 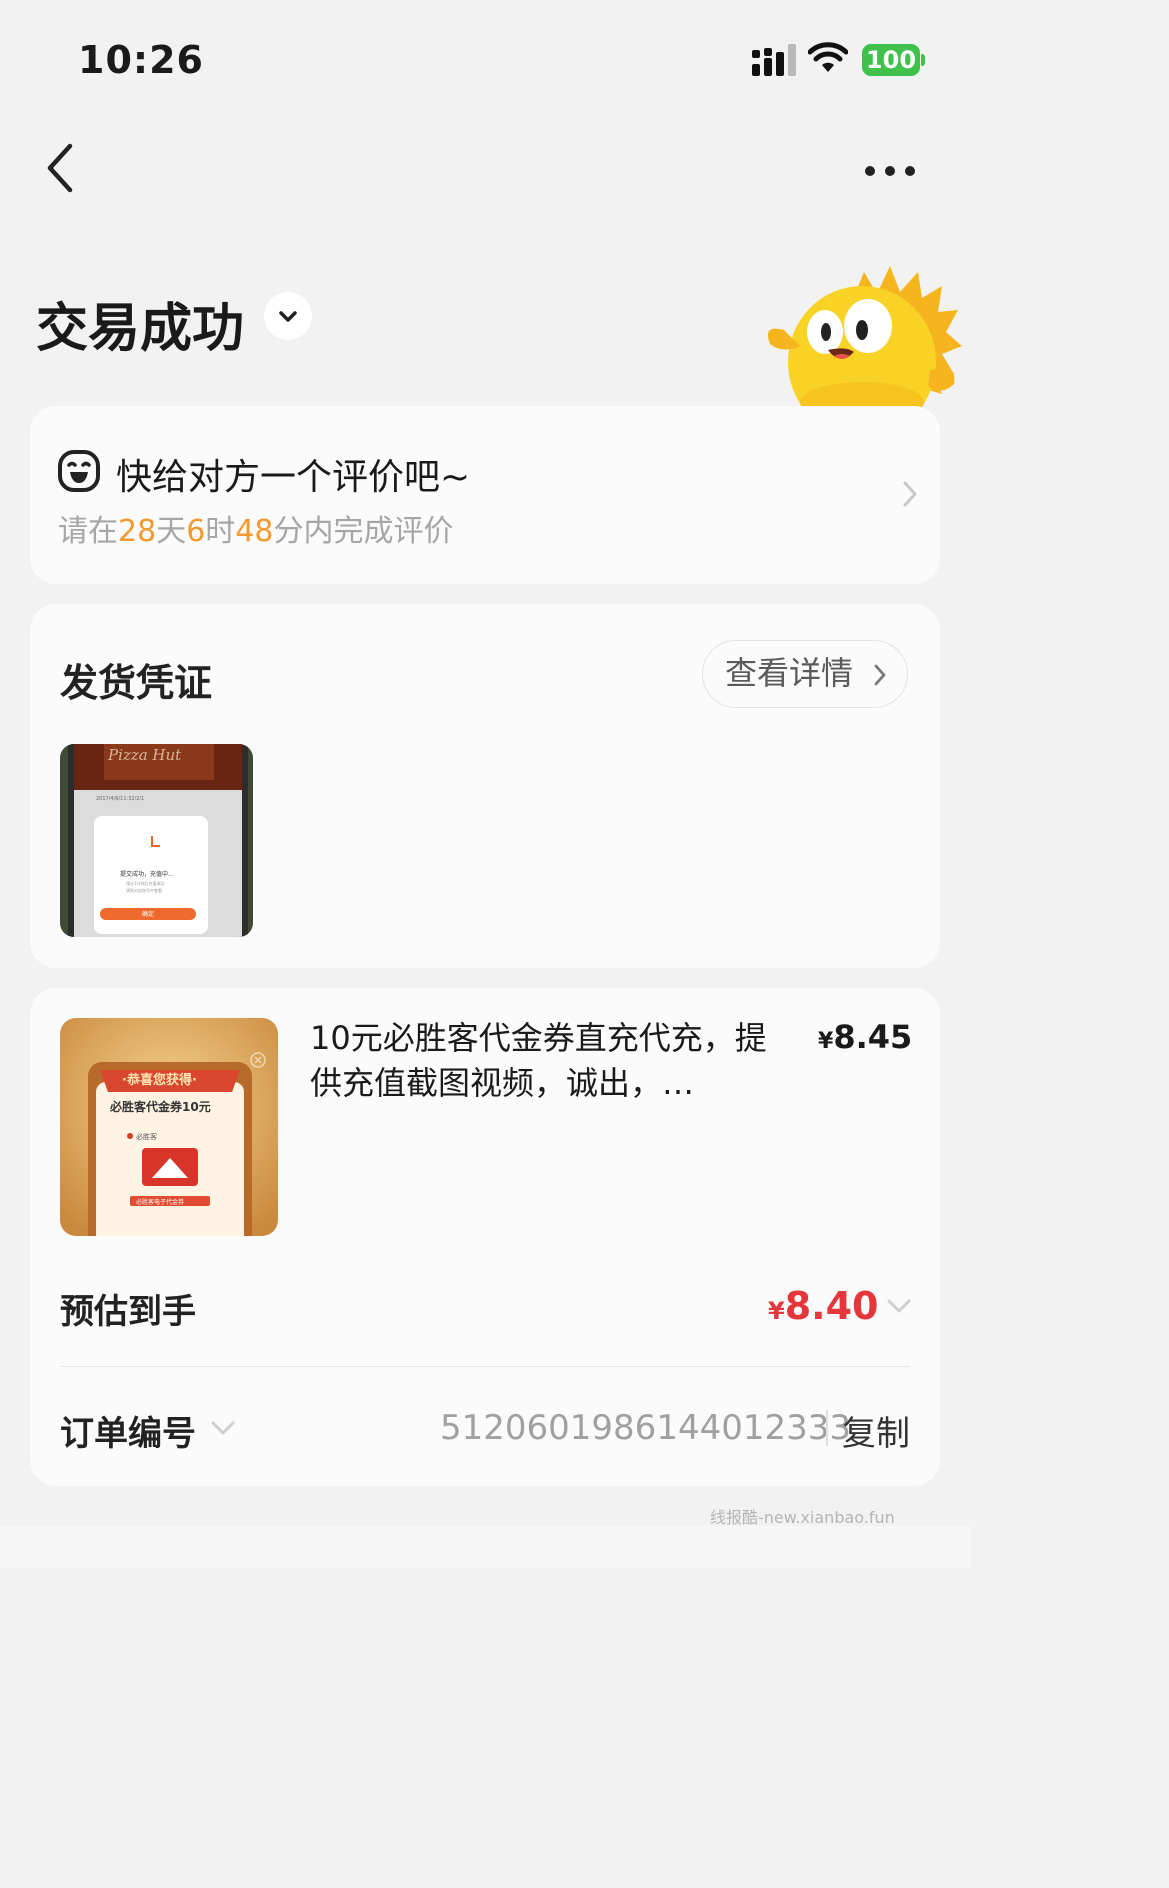 I want to click on review-hours: 6, so click(x=196, y=531).